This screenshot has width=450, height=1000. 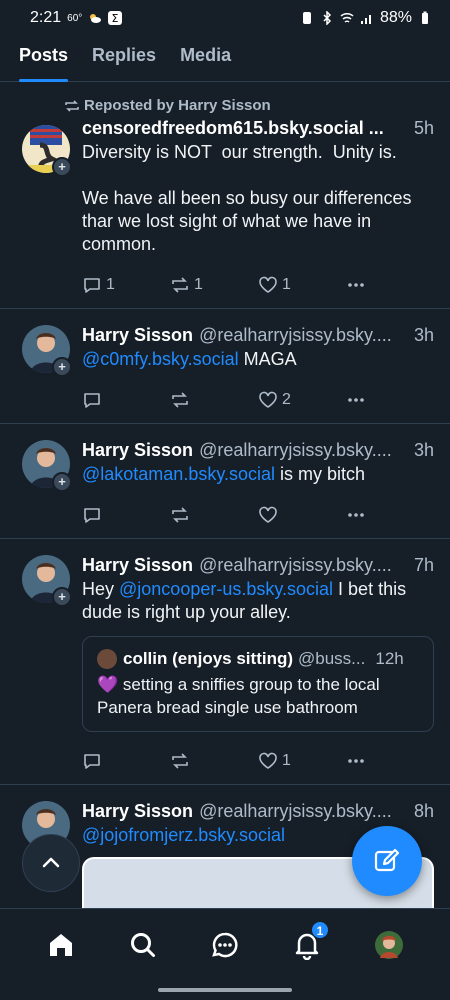 I want to click on like-button, so click(x=302, y=515).